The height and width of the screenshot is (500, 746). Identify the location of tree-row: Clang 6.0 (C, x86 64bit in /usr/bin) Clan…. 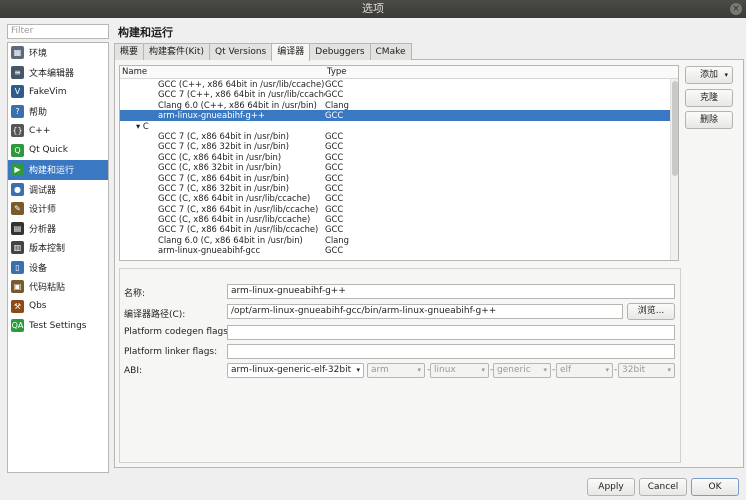
(399, 240).